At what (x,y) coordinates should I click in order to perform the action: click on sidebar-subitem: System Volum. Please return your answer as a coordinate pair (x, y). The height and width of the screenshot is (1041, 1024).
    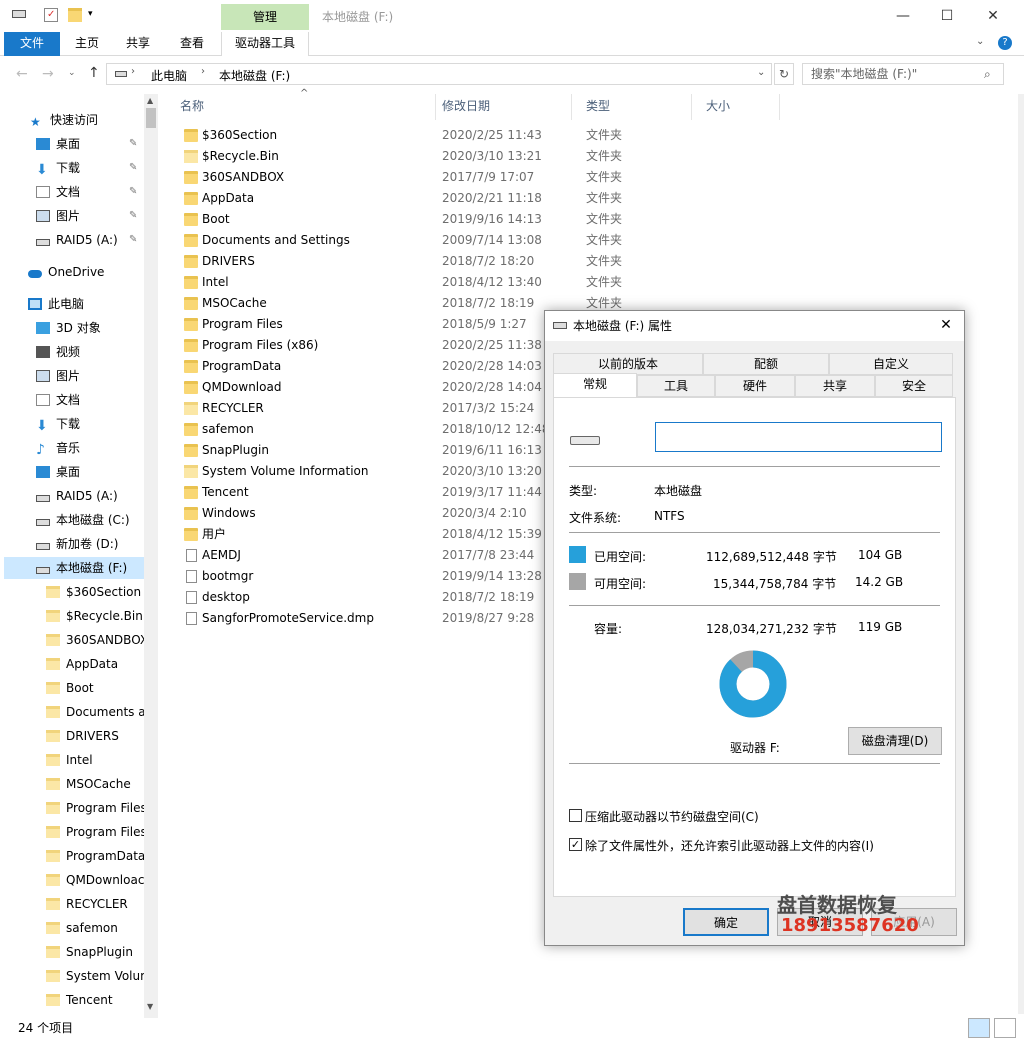
    Looking at the image, I should click on (99, 976).